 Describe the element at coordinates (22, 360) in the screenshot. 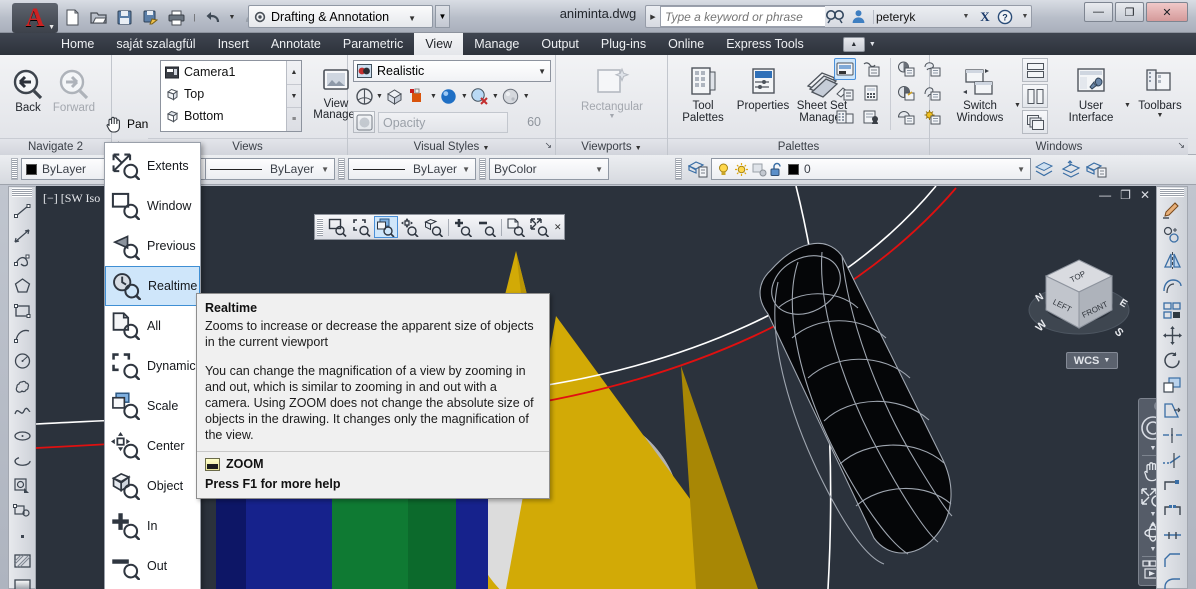

I see `circle-icon` at that location.